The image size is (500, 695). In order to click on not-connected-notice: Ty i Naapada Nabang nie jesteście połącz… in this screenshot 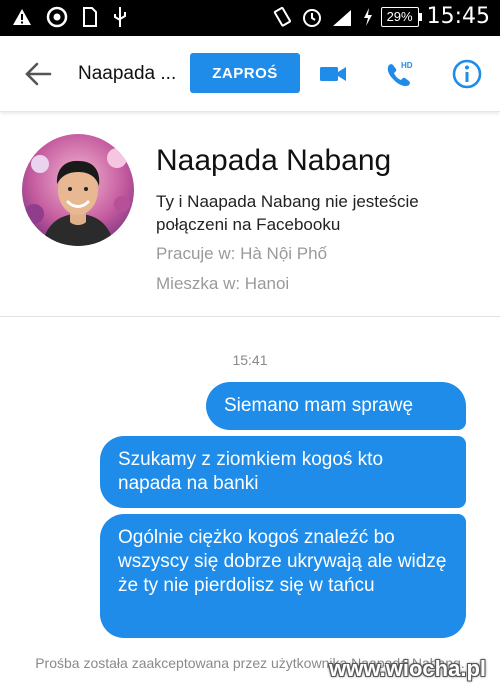, I will do `click(287, 213)`.